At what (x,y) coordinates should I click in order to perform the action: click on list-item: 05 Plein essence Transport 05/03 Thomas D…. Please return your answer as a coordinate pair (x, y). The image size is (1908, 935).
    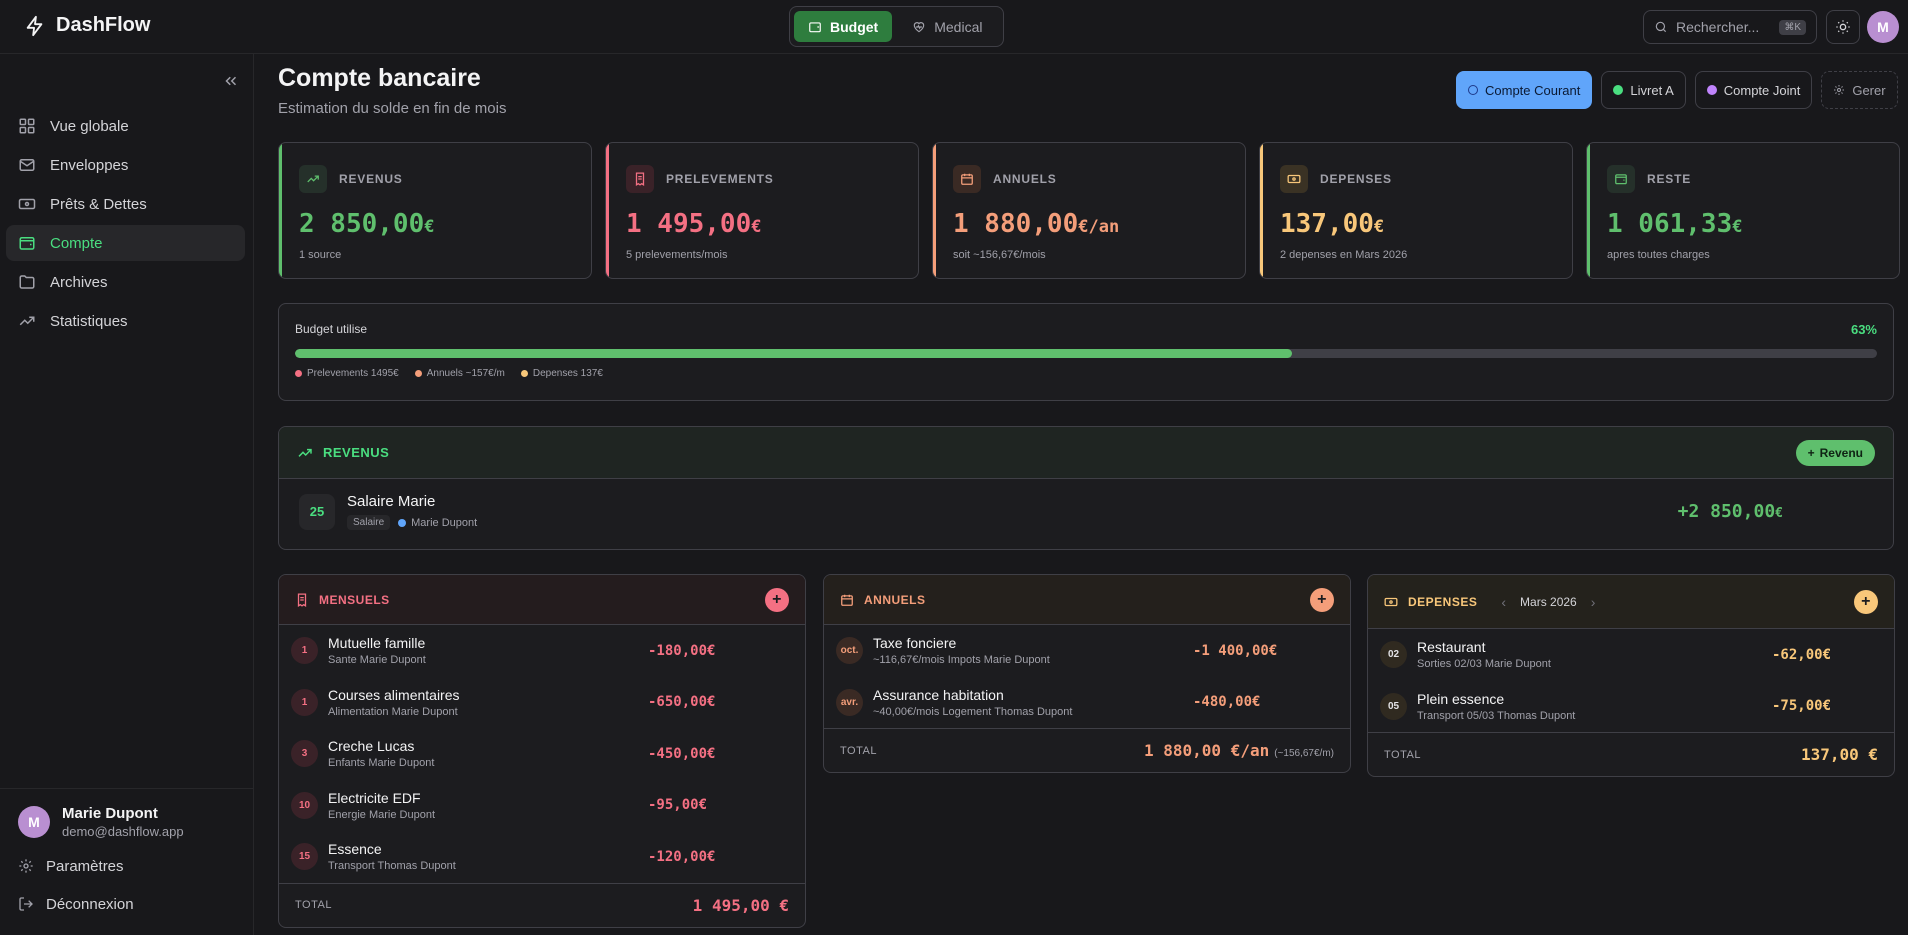
    Looking at the image, I should click on (1631, 707).